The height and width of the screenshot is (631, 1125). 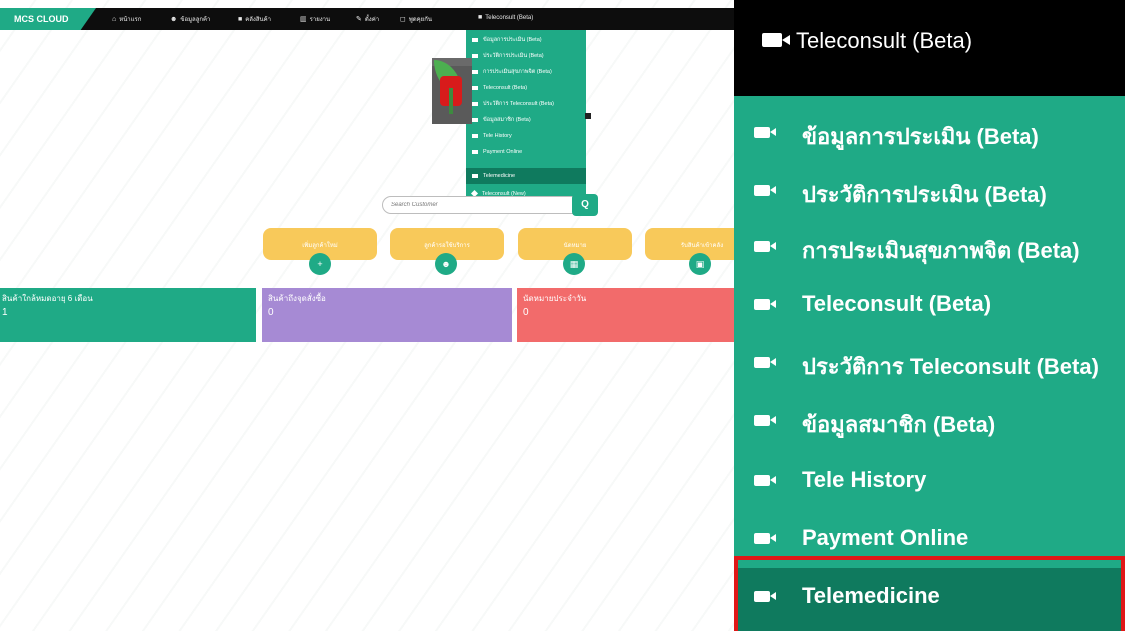 I want to click on menu-item-member-data: ข้อมูลสมาชิก (Beta), so click(x=501, y=120).